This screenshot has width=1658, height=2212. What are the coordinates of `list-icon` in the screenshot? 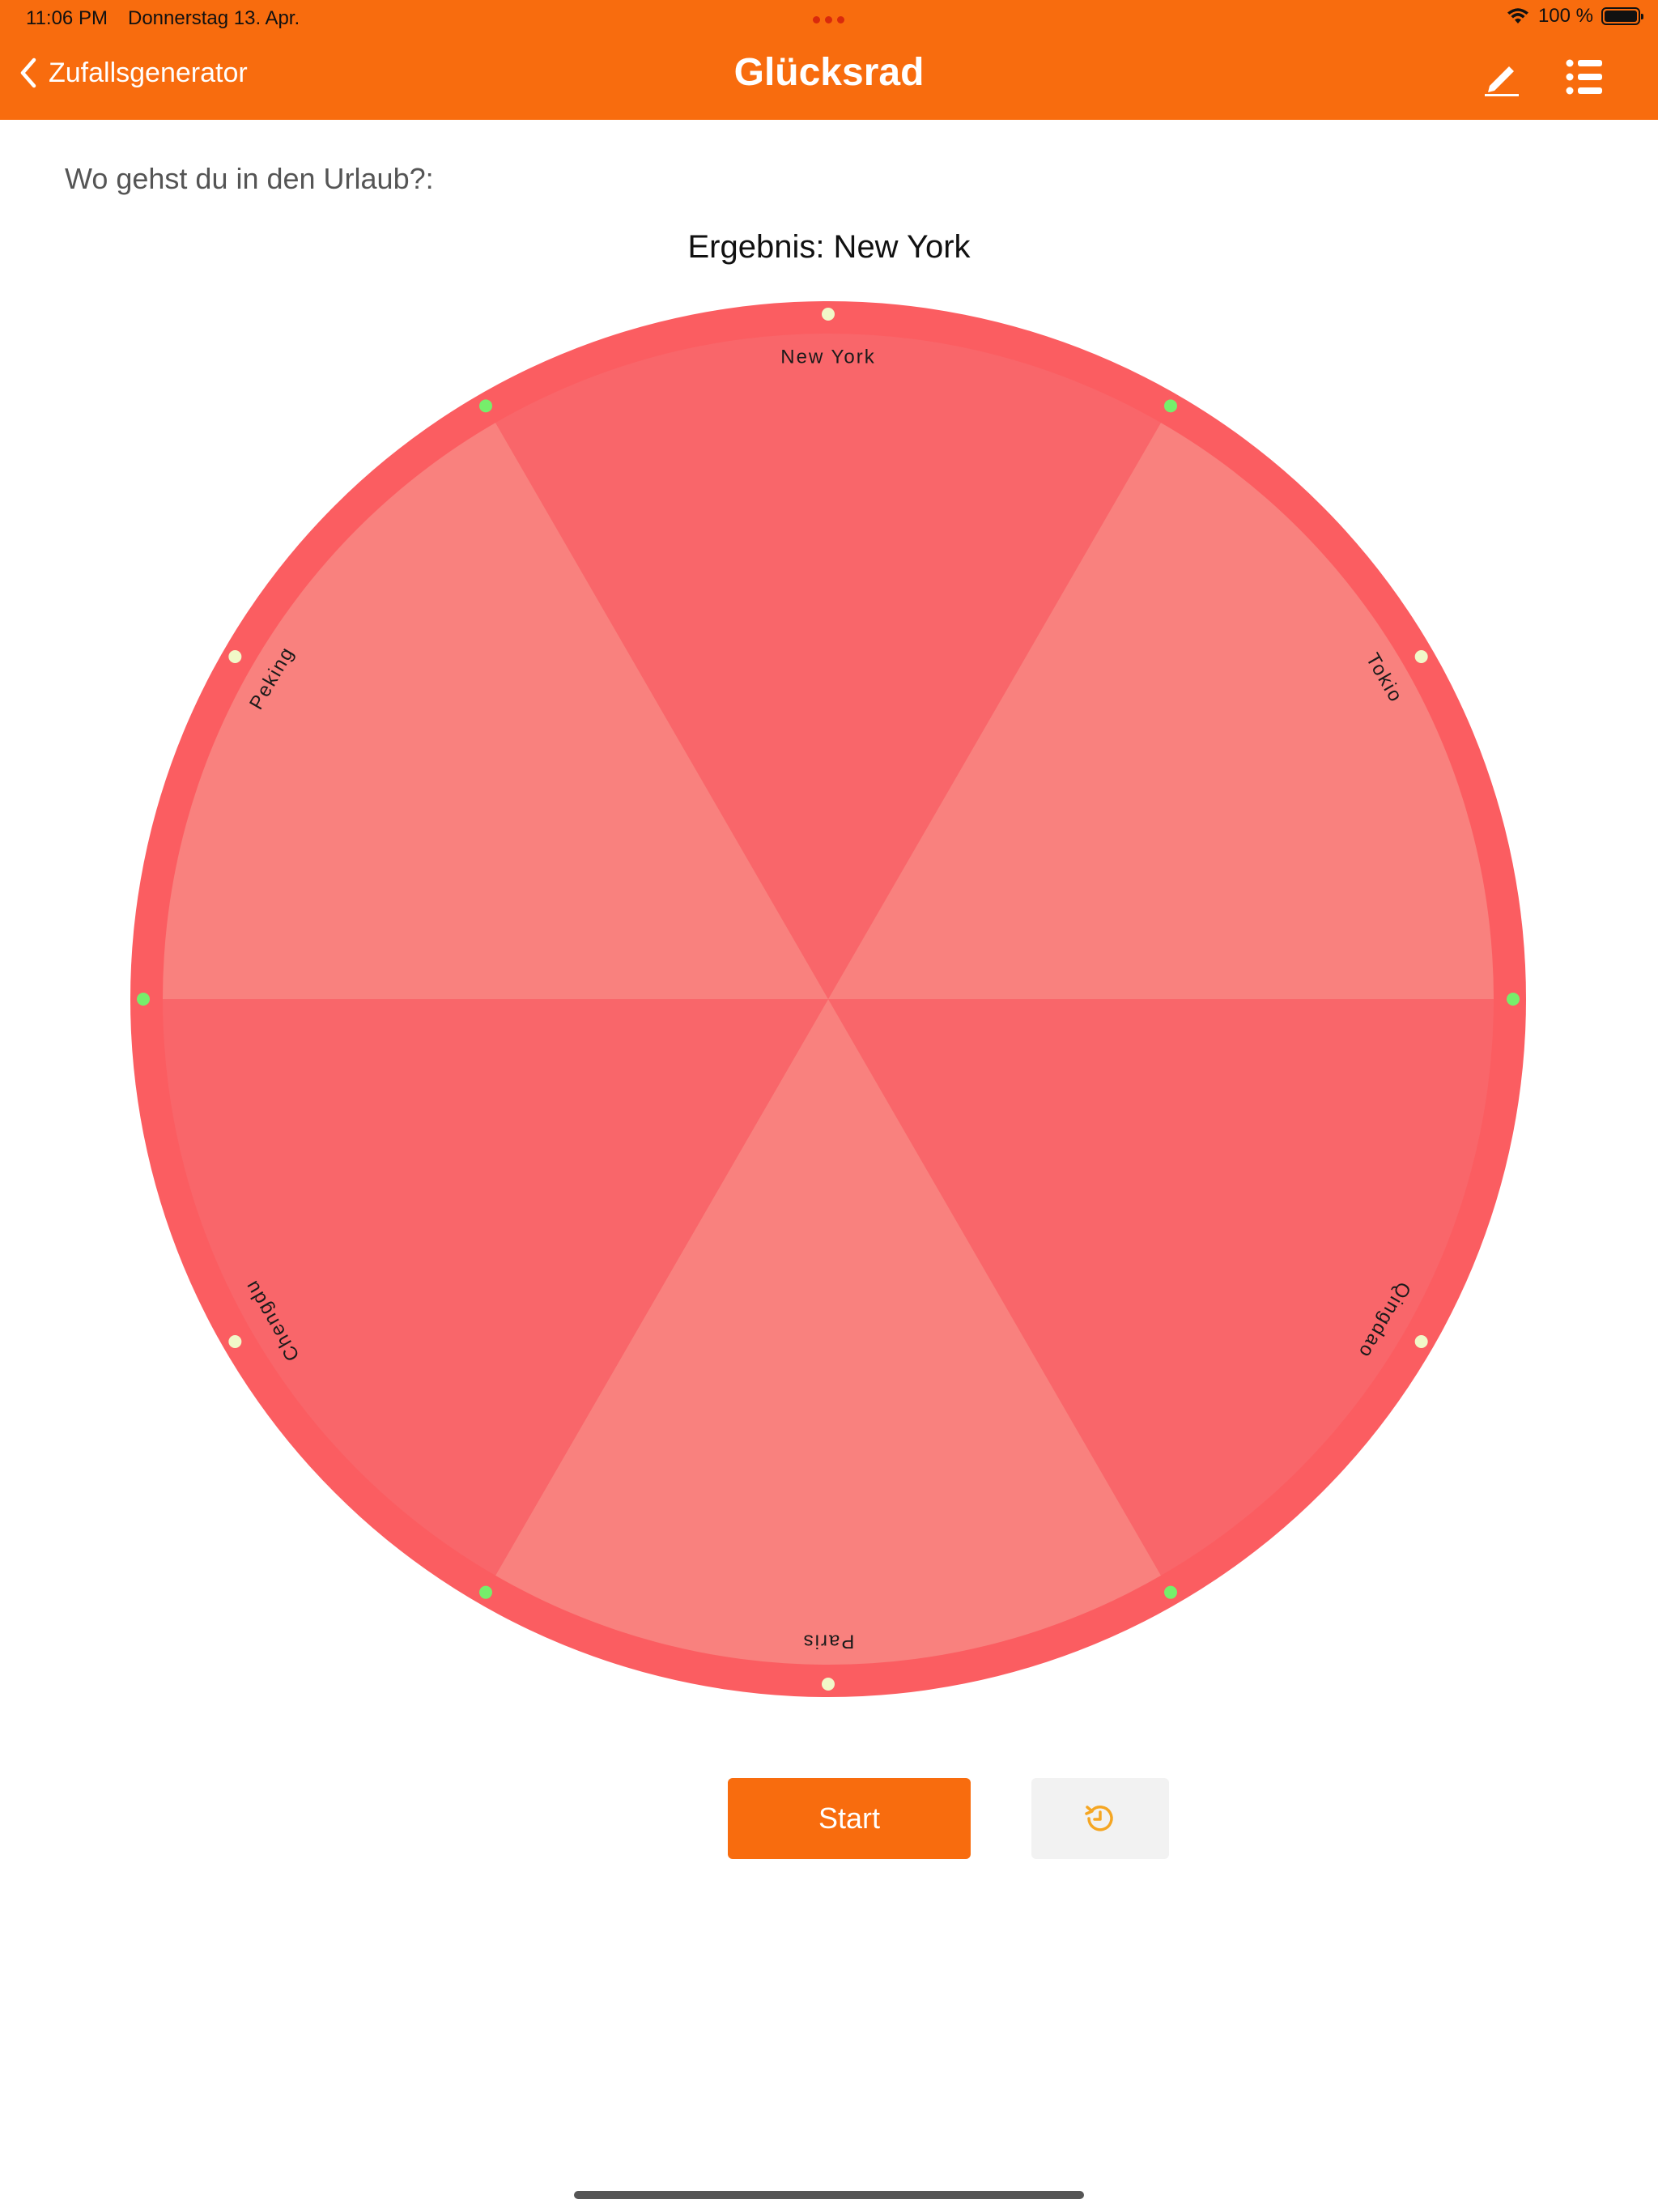 It's located at (1584, 77).